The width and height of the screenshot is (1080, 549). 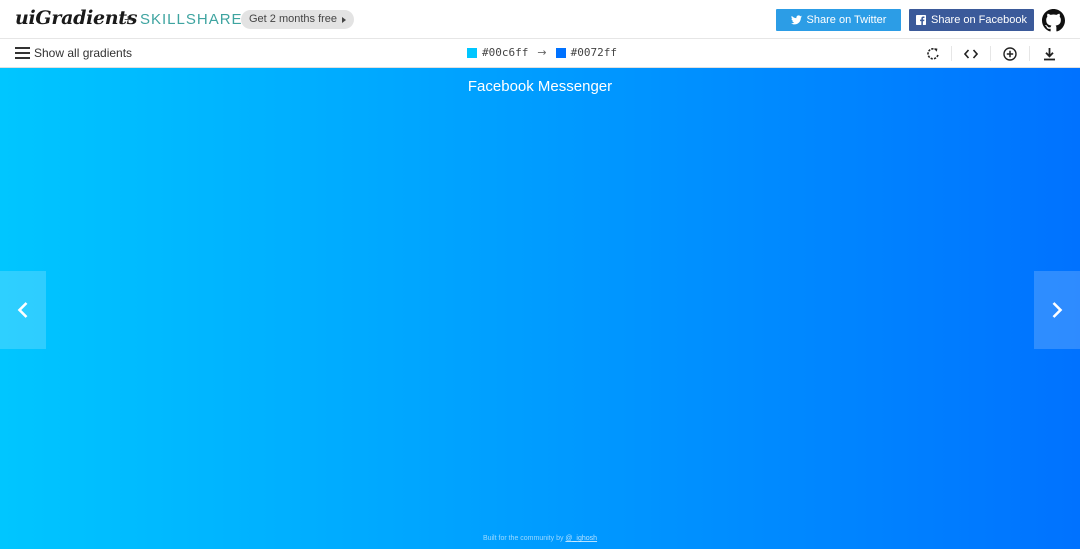 What do you see at coordinates (523, 538) in the screenshot?
I see `credit-text: Built for the community by` at bounding box center [523, 538].